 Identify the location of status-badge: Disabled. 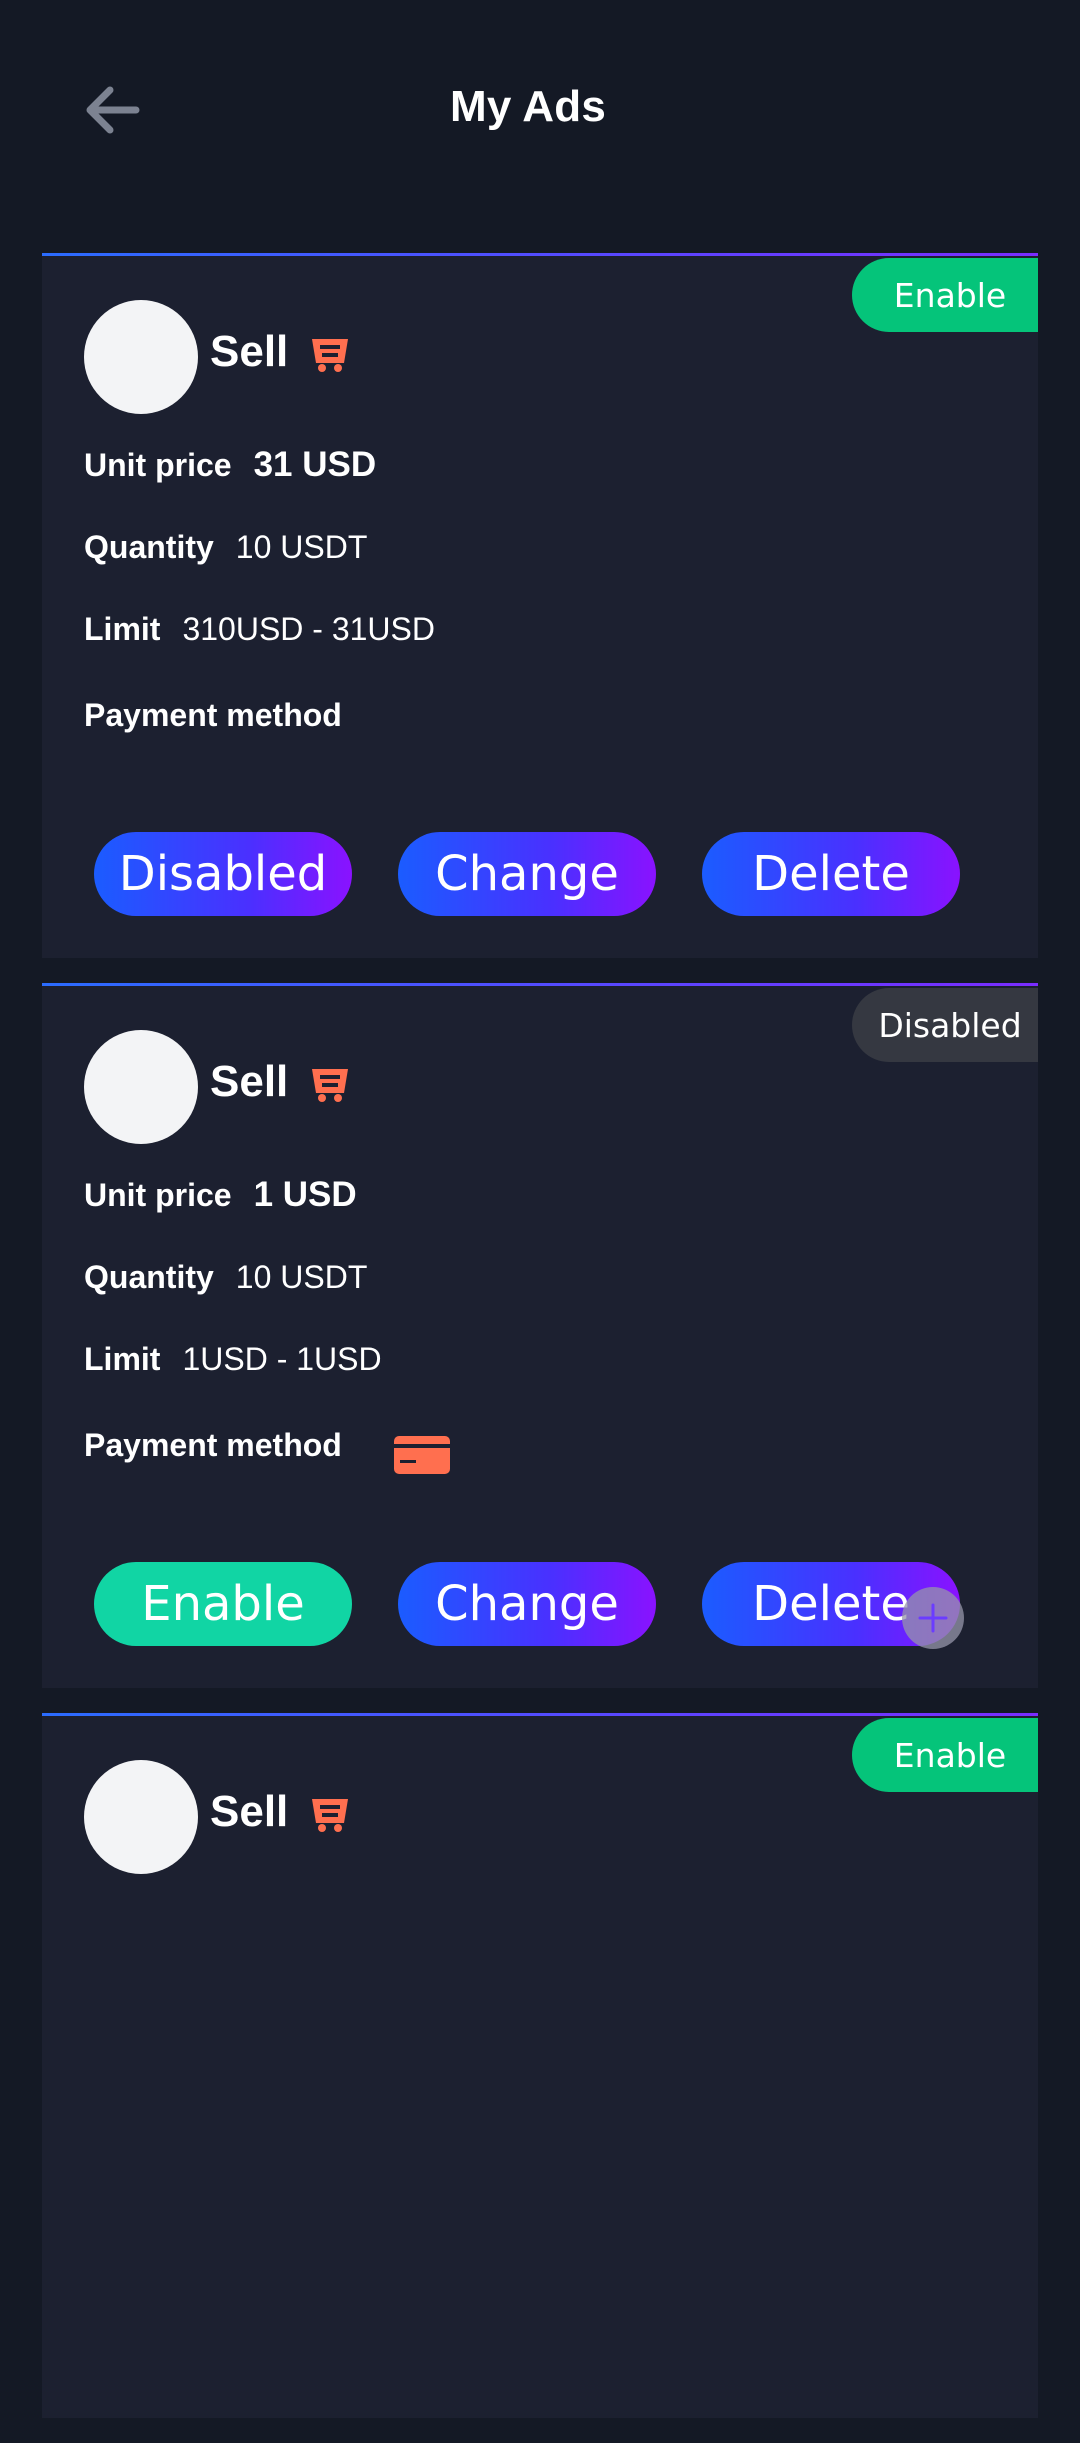
(945, 1025).